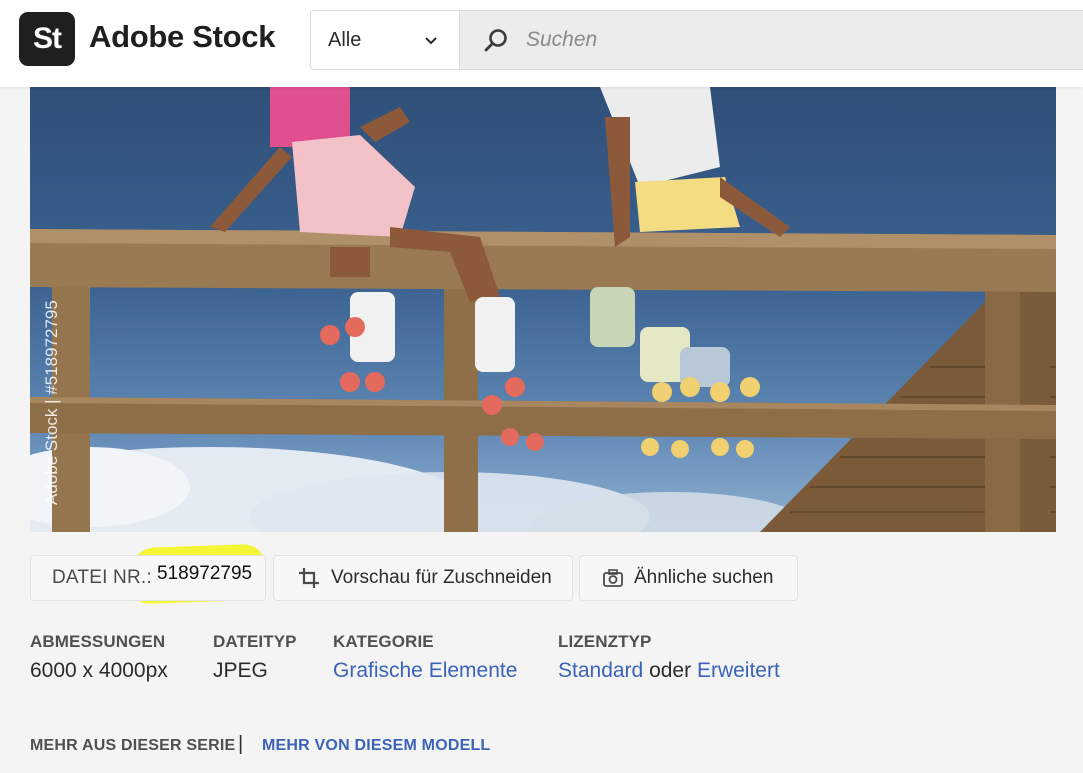 This screenshot has width=1083, height=773. I want to click on find-similar-label: Ähnliche suchen, so click(704, 577).